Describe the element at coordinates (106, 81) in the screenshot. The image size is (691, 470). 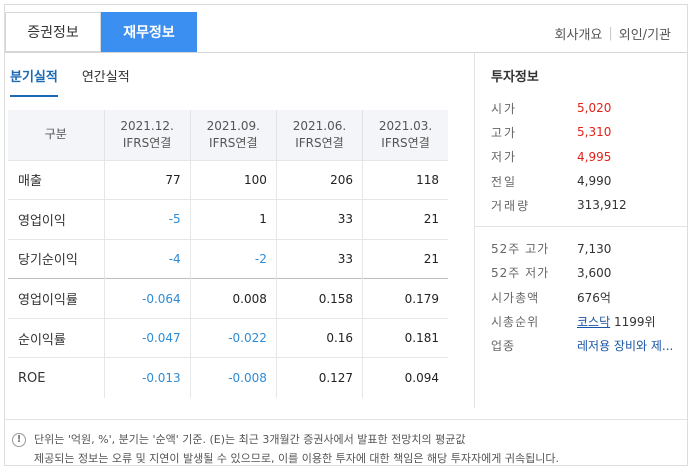
I see `tab-annual: 연간실적` at that location.